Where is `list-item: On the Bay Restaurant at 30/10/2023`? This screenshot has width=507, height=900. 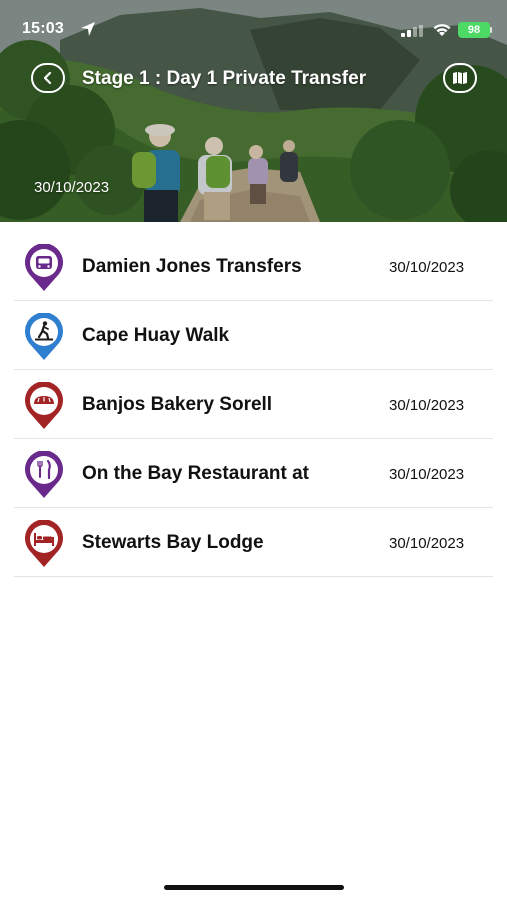
list-item: On the Bay Restaurant at 30/10/2023 is located at coordinates (253, 473).